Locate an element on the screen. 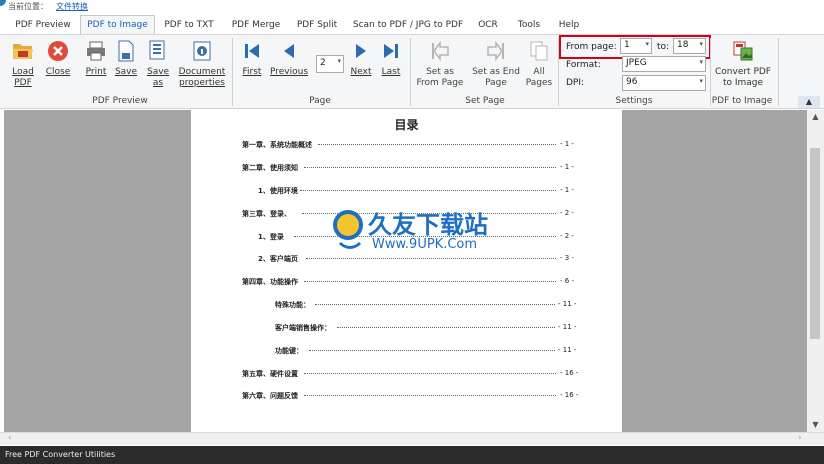  tab-ocr: OCR is located at coordinates (488, 26).